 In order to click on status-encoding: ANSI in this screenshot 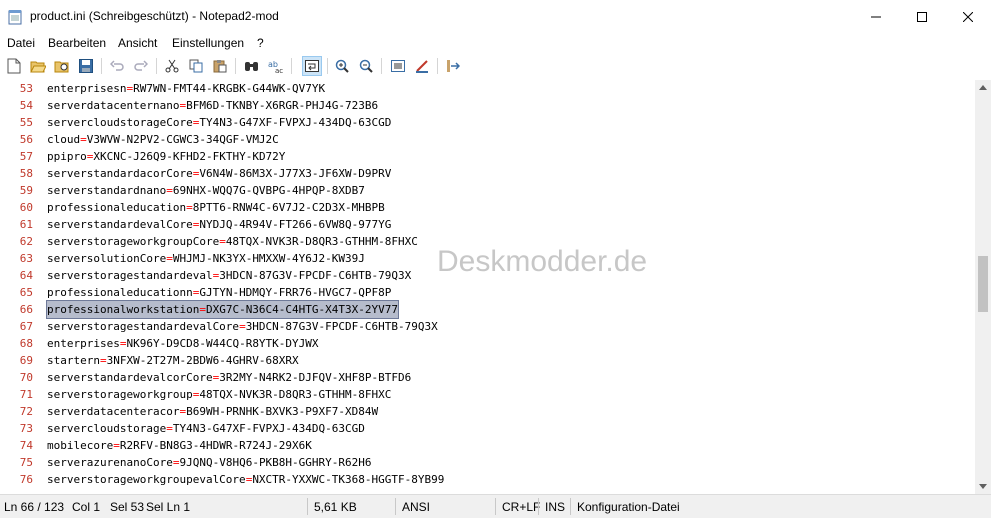, I will do `click(416, 507)`.